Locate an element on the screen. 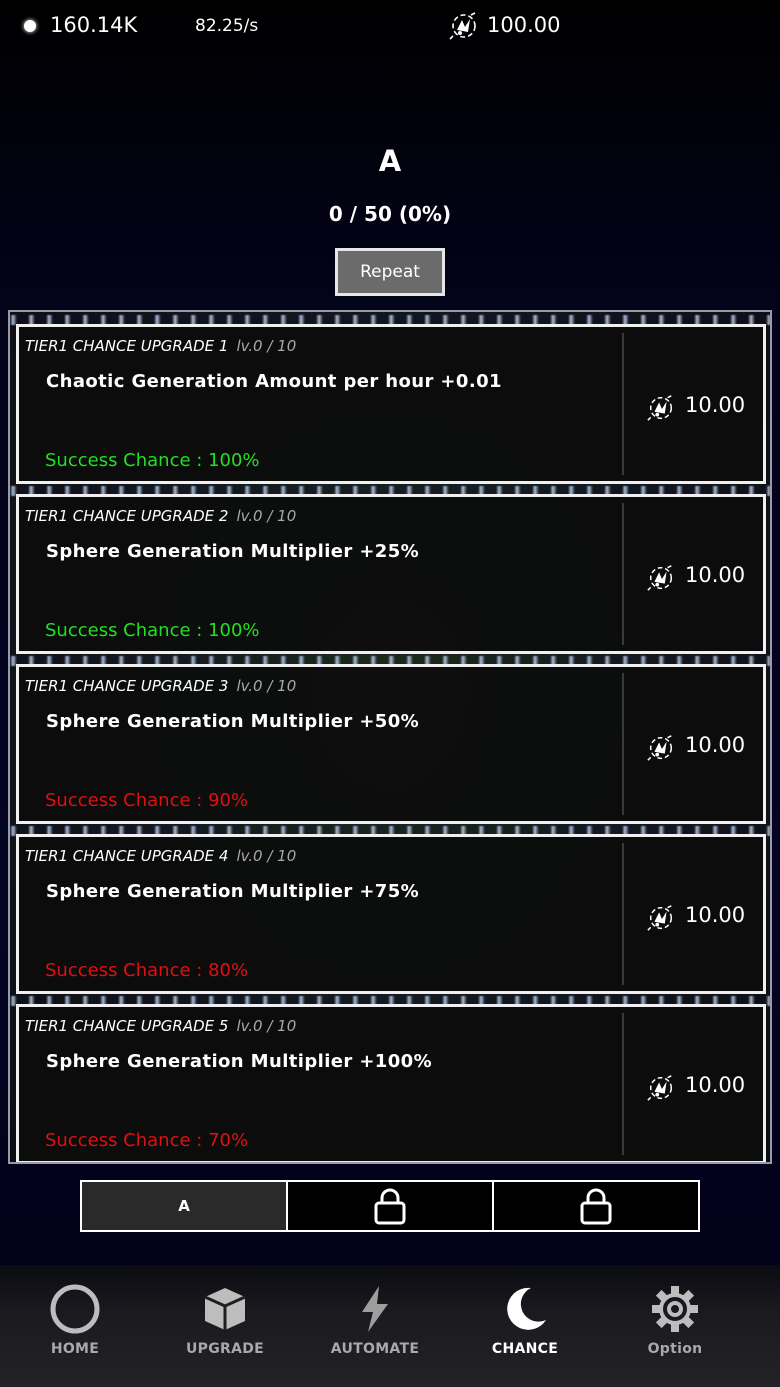 Image resolution: width=780 pixels, height=1387 pixels. upgrade-description: Sphere Generation Multiplier +50% is located at coordinates (233, 721).